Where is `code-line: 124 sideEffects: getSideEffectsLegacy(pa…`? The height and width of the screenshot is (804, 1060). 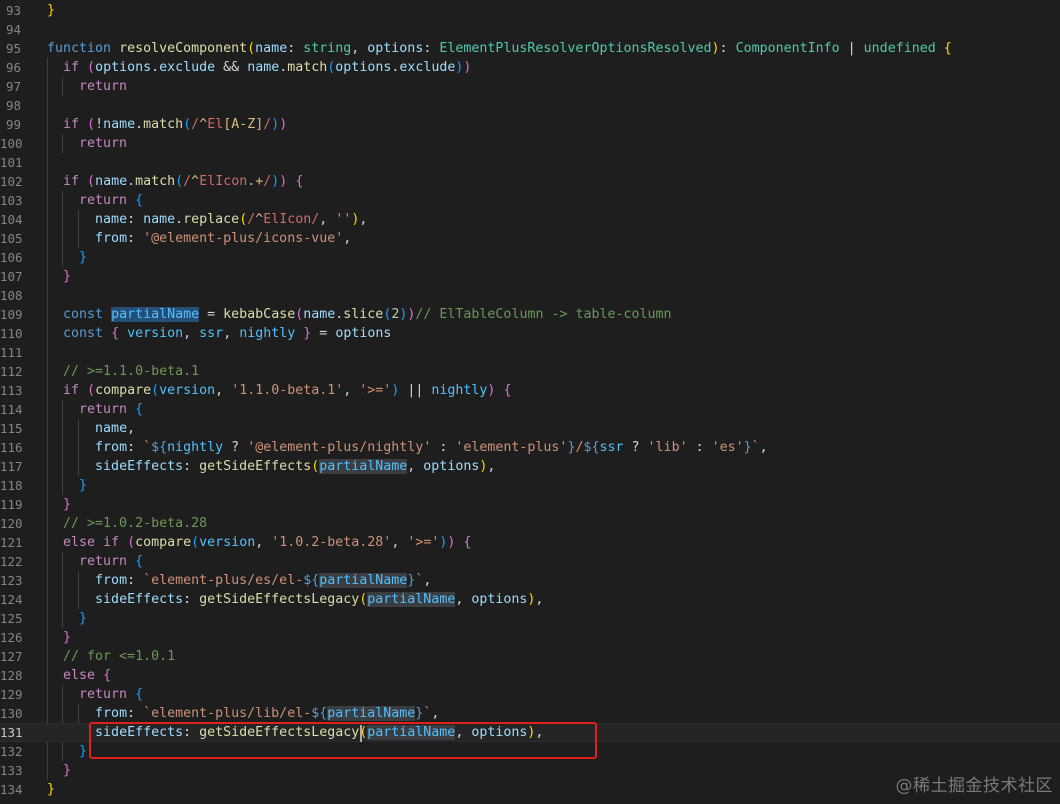 code-line: 124 sideEffects: getSideEffectsLegacy(pa… is located at coordinates (530, 599).